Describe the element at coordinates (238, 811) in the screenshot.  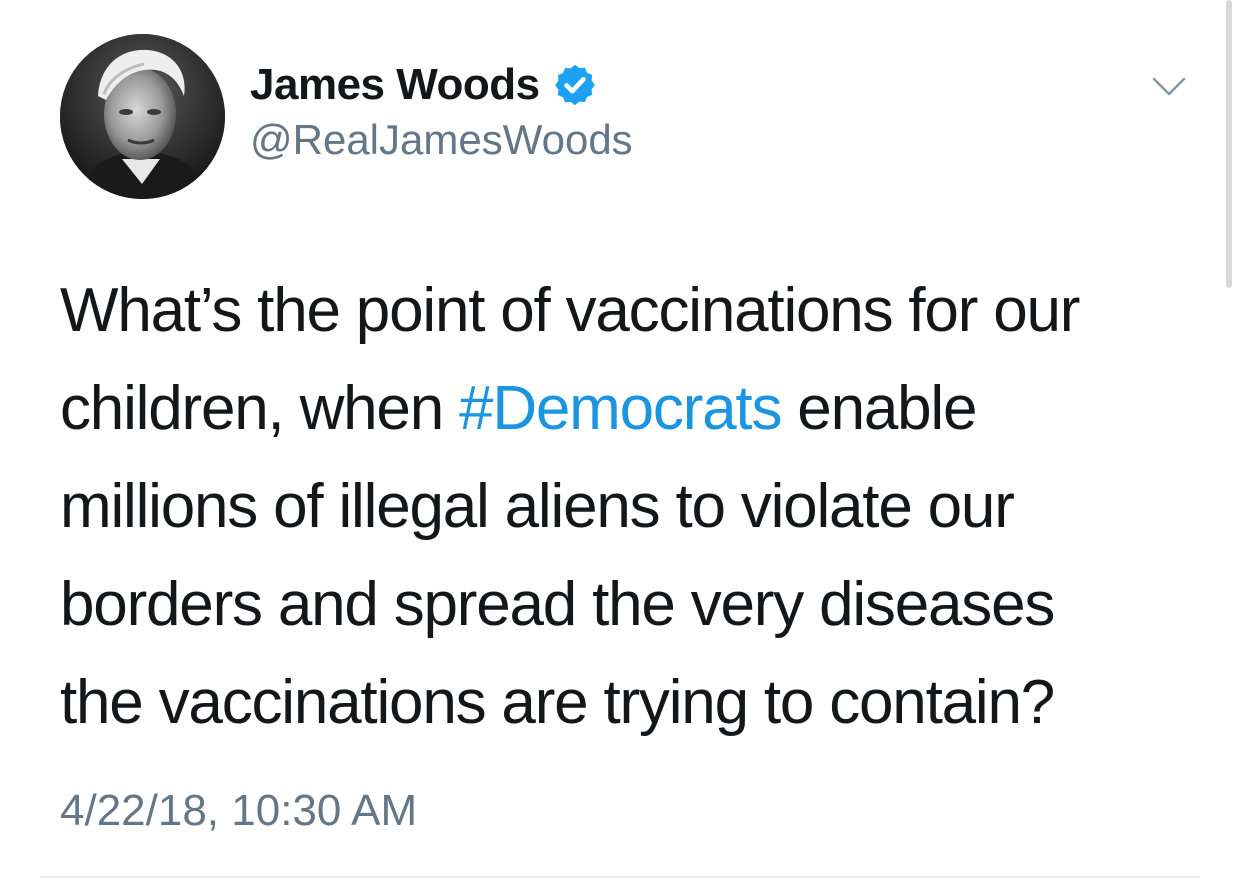
I see `tweet-timestamp: 4/22/18, 10:30 AM` at that location.